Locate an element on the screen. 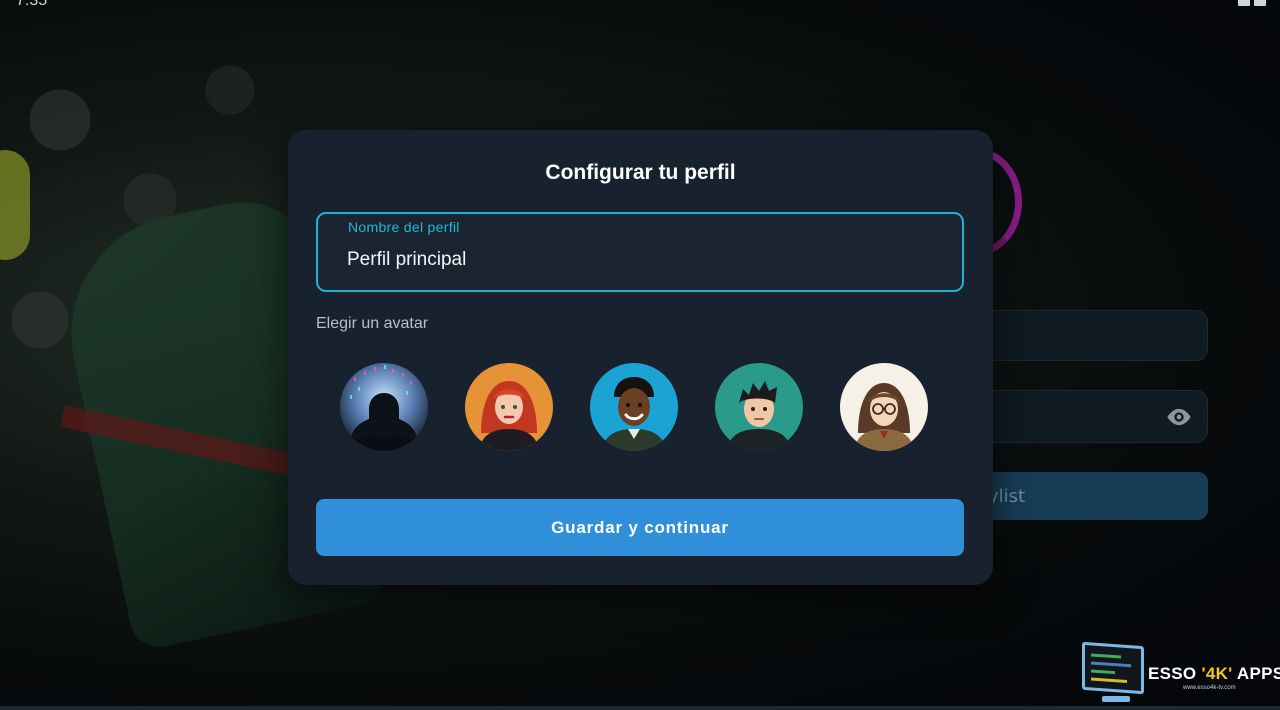 The image size is (1280, 710). watermark-brand-prefix: ESSO is located at coordinates (1172, 673).